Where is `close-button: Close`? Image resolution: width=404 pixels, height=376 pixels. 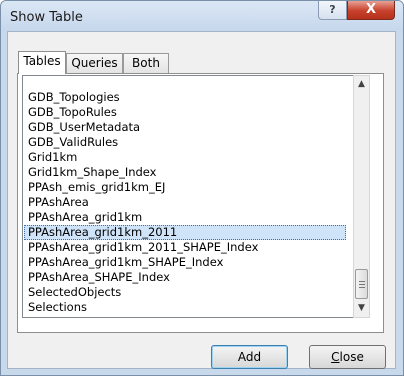
close-button: Close is located at coordinates (347, 357).